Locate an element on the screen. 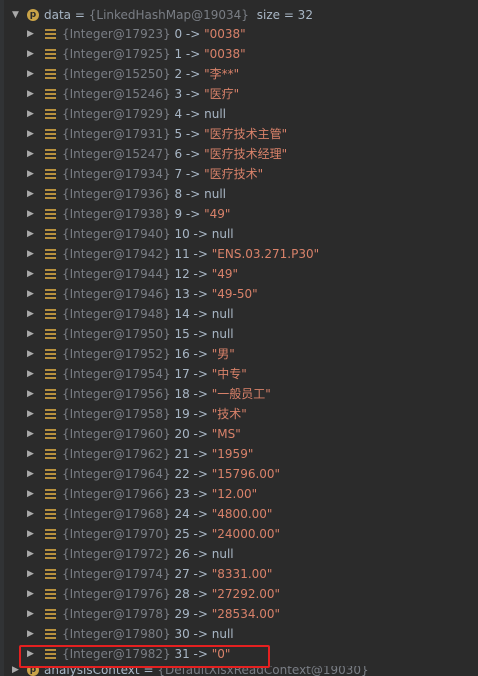 The height and width of the screenshot is (676, 478). map-entry-row: ▶ {Integer@17929} 4 -> null is located at coordinates (239, 114).